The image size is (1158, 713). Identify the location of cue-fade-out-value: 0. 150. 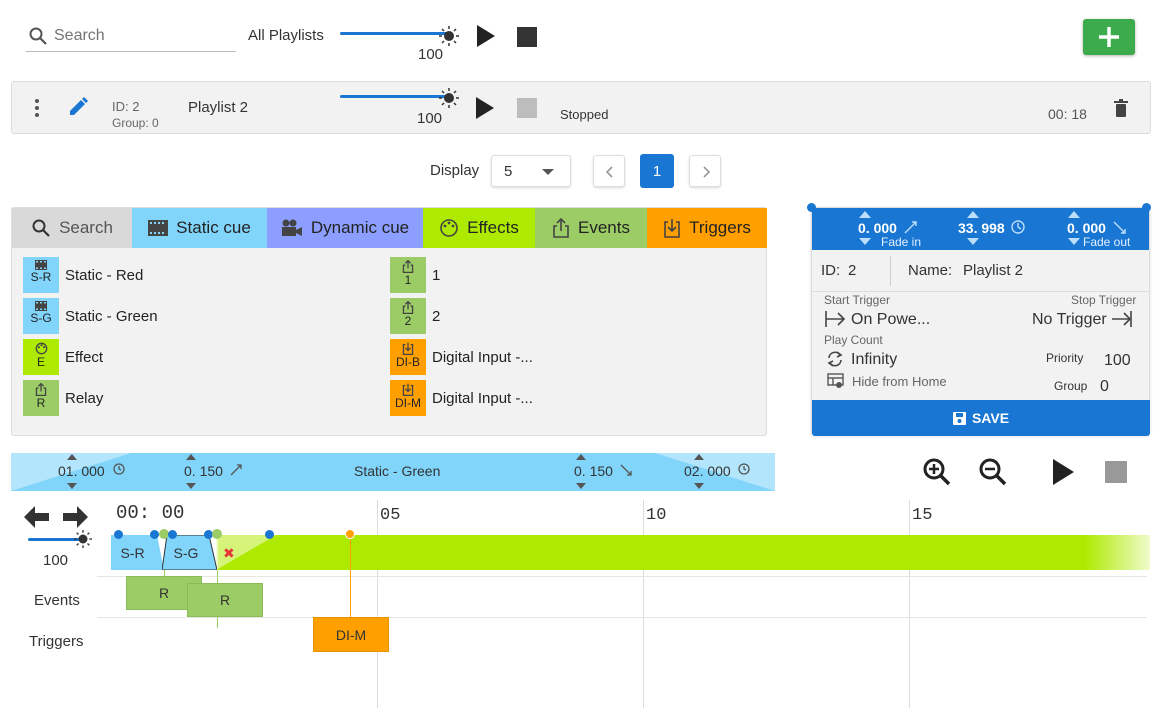
(593, 471).